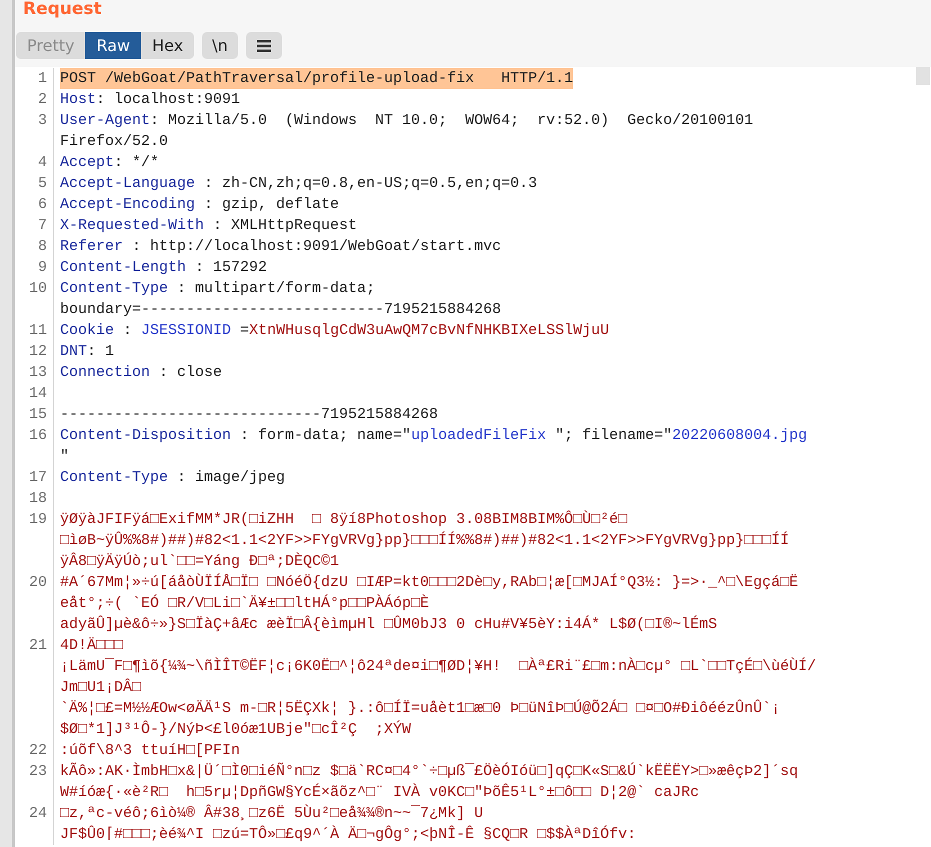 This screenshot has width=931, height=847. What do you see at coordinates (34, 183) in the screenshot?
I see `line-number: 5` at bounding box center [34, 183].